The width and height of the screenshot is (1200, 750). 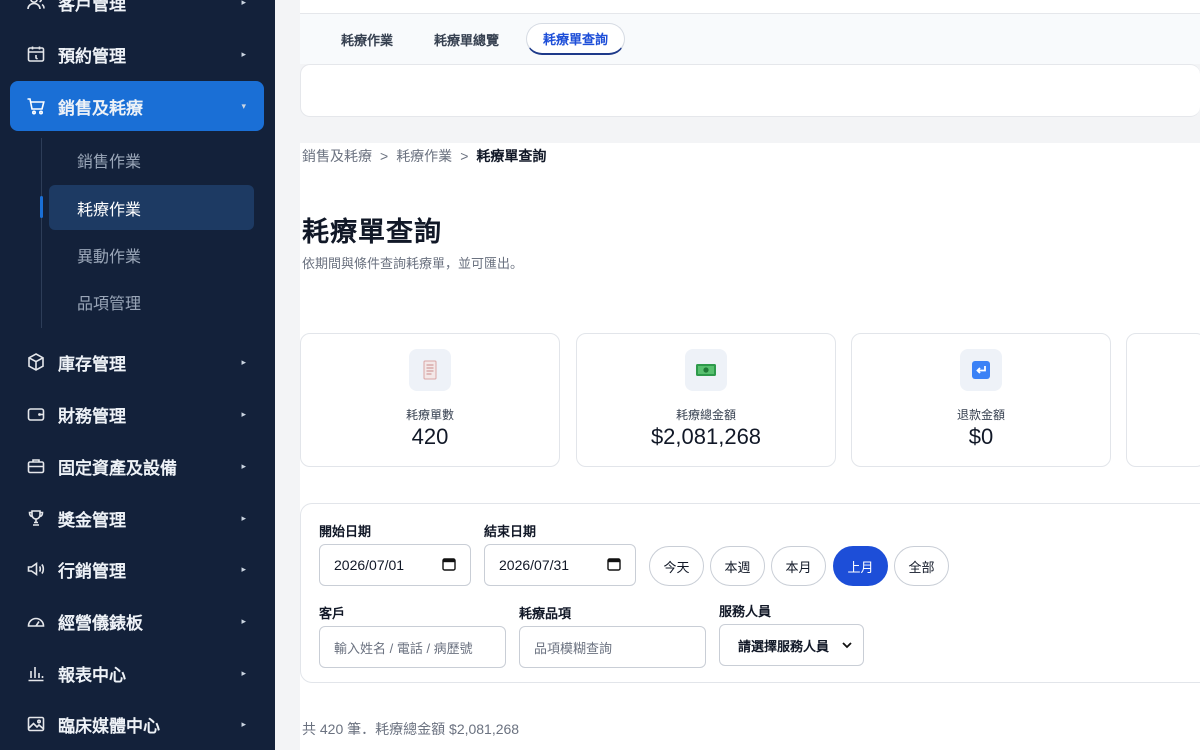 What do you see at coordinates (137, 569) in the screenshot?
I see `sidebar-item-marketing: 行銷管理 ▸` at bounding box center [137, 569].